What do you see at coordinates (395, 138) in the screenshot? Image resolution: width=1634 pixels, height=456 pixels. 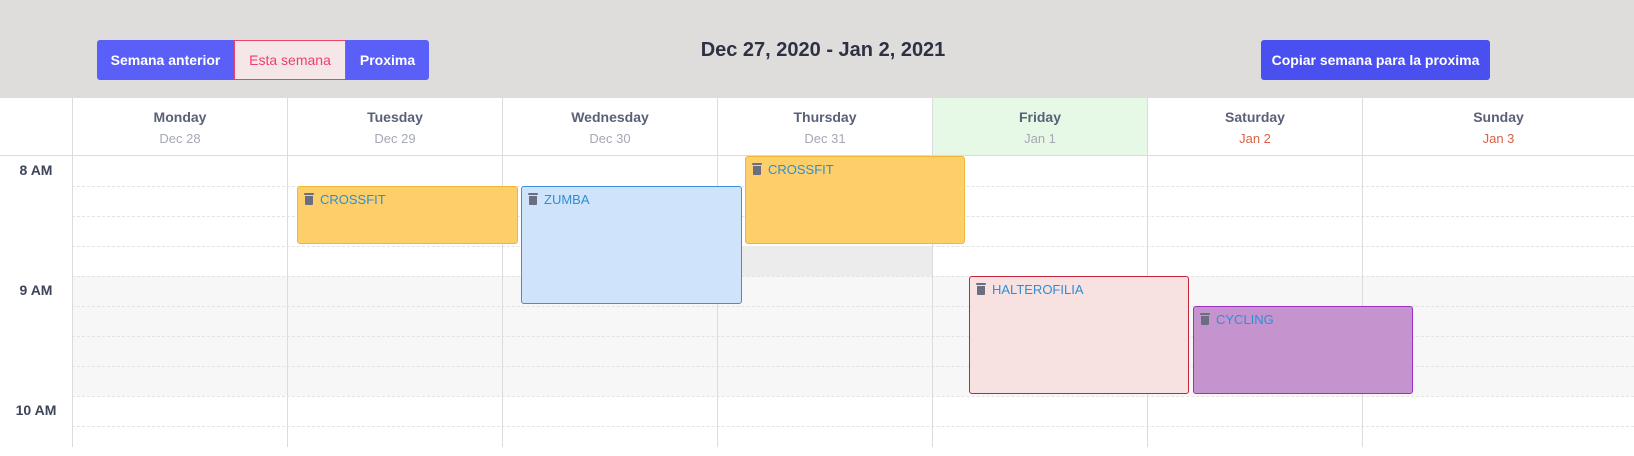 I see `day-date: Dec 29` at bounding box center [395, 138].